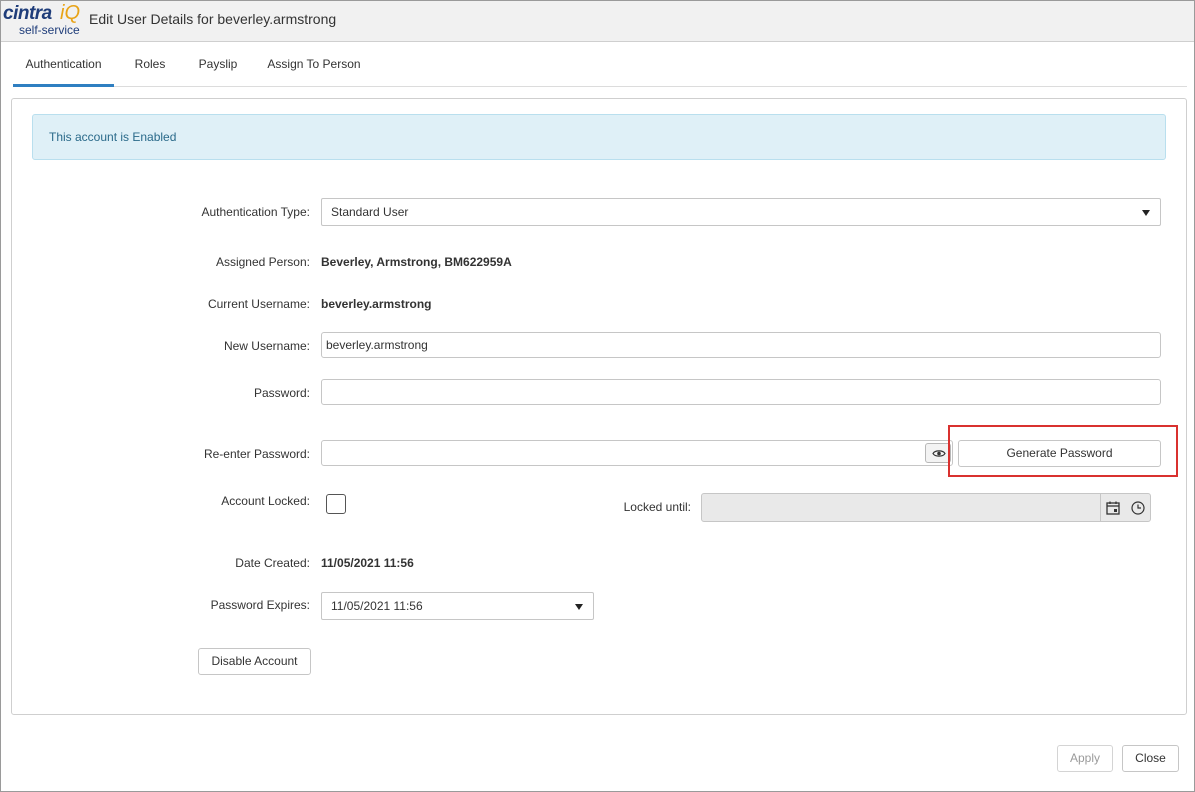 The width and height of the screenshot is (1195, 792). Describe the element at coordinates (262, 262) in the screenshot. I see `assigned-person-label: Assigned Person:` at that location.